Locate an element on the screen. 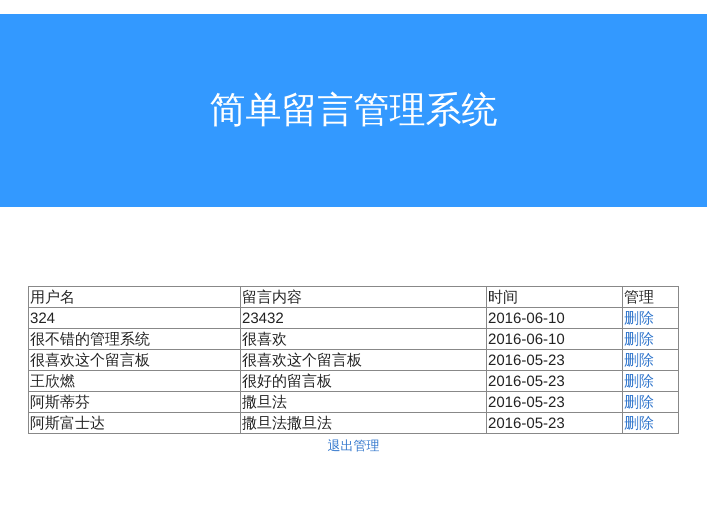 Image resolution: width=707 pixels, height=520 pixels. table-cell: 王欣燃 is located at coordinates (134, 381).